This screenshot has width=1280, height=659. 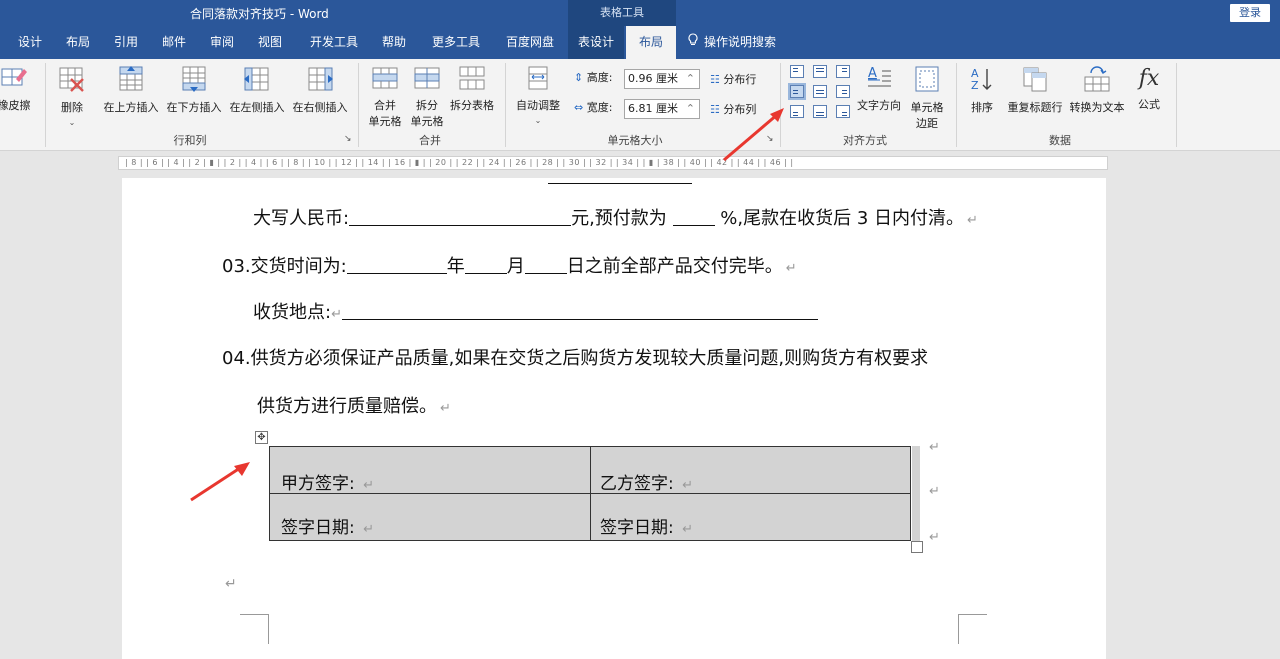 I want to click on tab-references: 引用, so click(x=126, y=42).